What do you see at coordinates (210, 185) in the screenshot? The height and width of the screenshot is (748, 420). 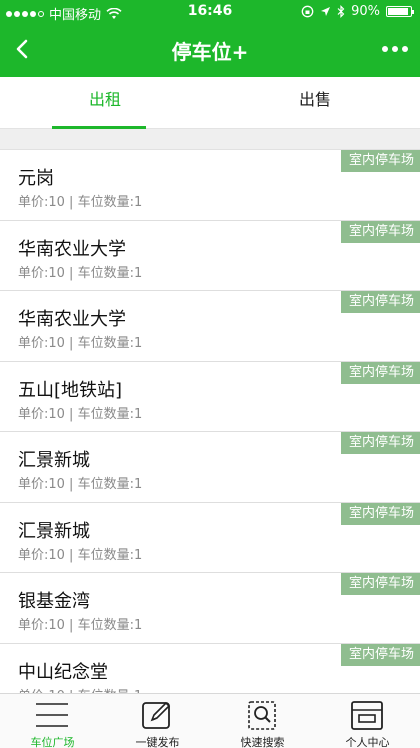 I see `list-item: 元岗 单价:10 | 车位数量:1 室内停车场` at bounding box center [210, 185].